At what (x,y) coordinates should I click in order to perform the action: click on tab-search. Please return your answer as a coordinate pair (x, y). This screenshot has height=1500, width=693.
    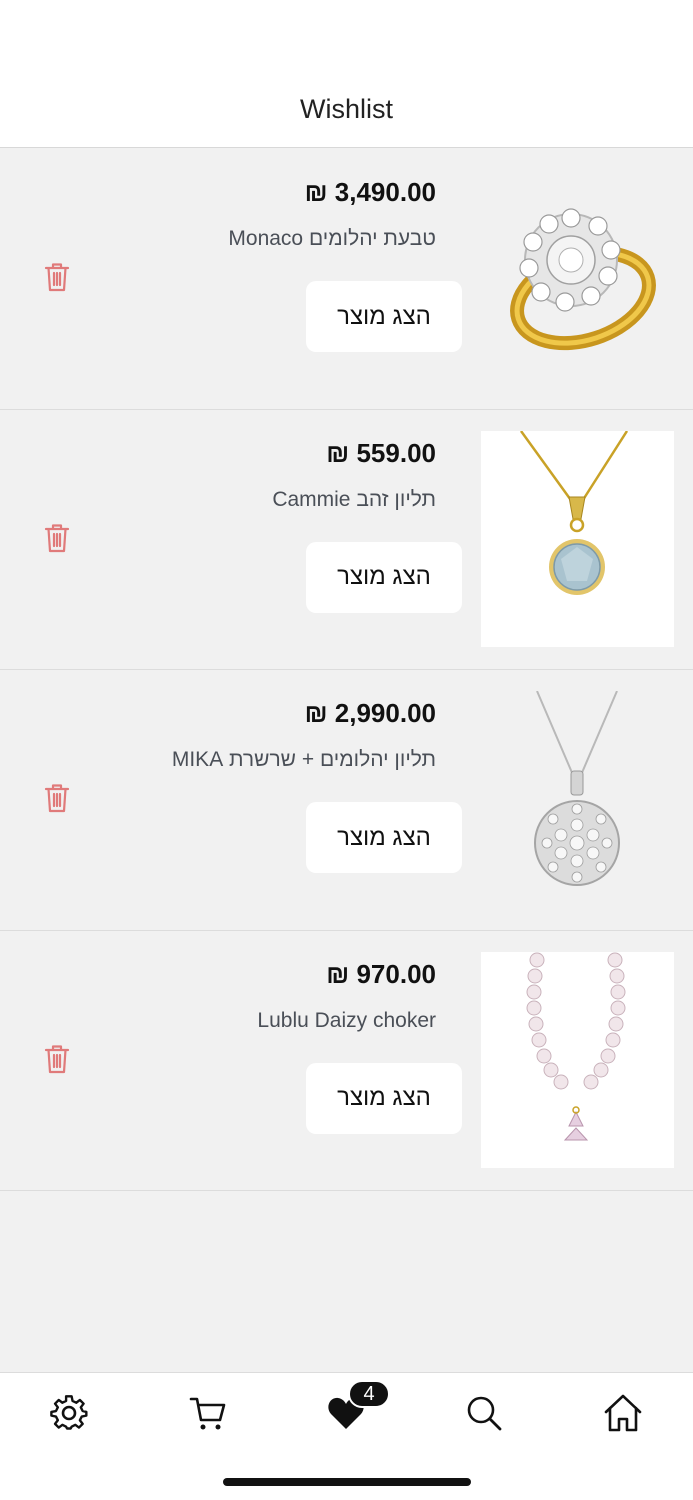
    Looking at the image, I should click on (484, 1413).